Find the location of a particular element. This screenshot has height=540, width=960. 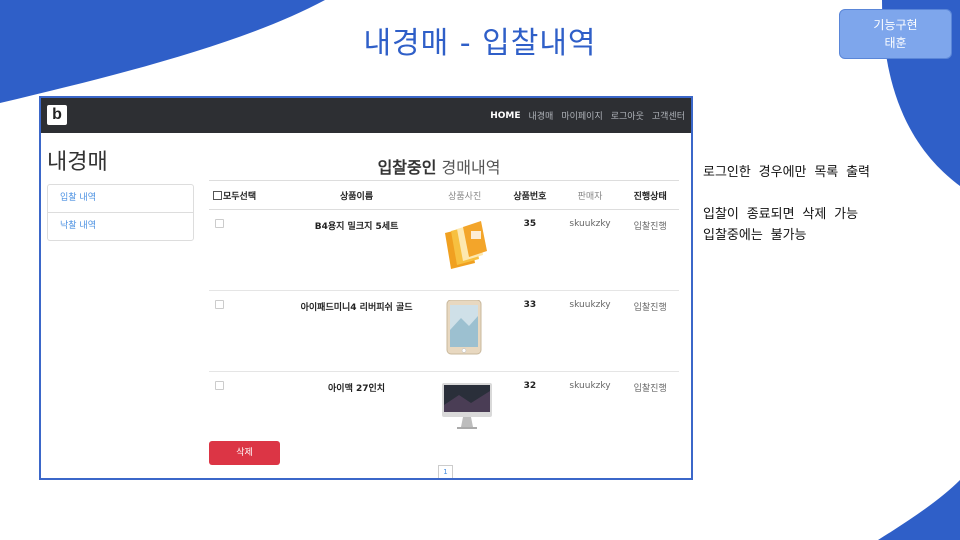

nav-home: HOME is located at coordinates (505, 116).